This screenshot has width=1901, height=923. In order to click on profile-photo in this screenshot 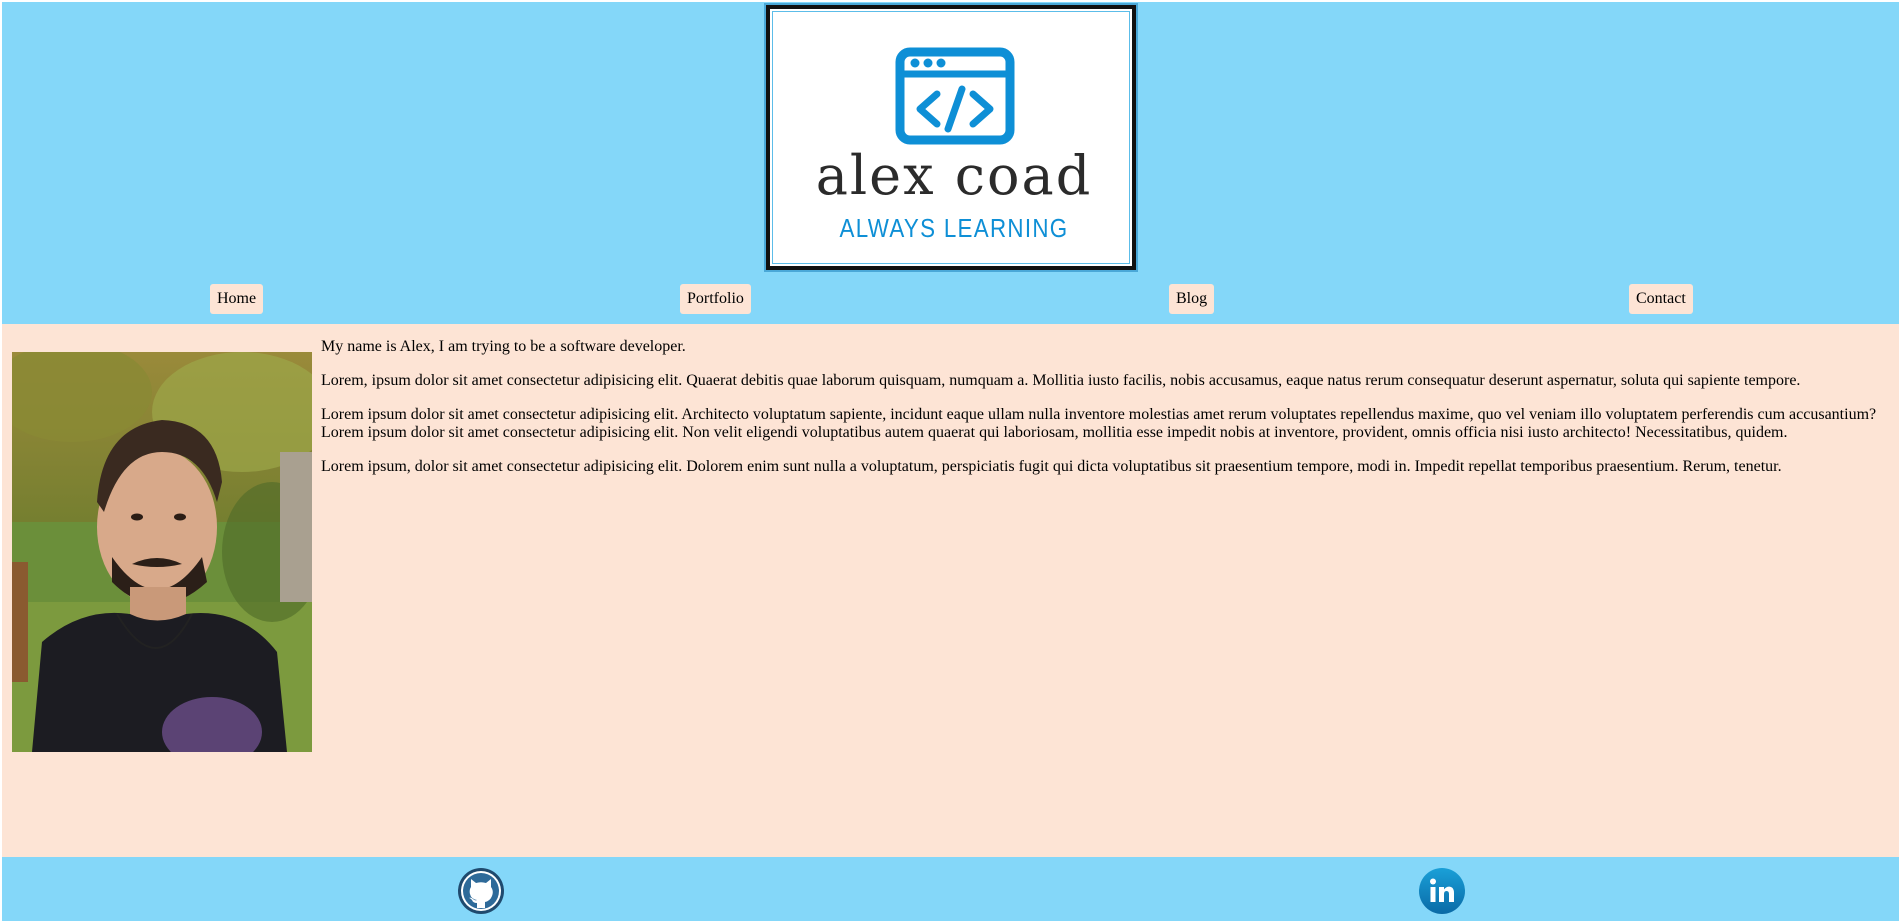, I will do `click(162, 552)`.